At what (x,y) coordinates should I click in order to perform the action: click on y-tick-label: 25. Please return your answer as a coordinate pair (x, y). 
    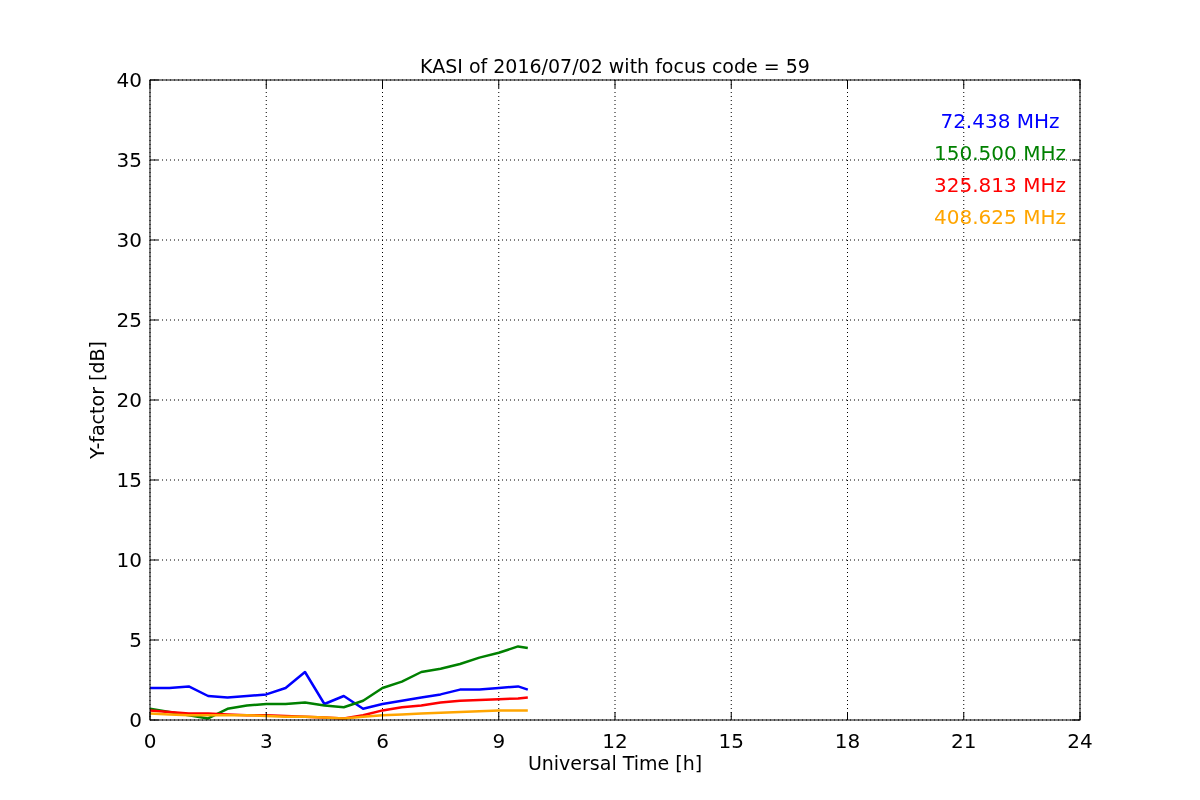
    Looking at the image, I should click on (129, 320).